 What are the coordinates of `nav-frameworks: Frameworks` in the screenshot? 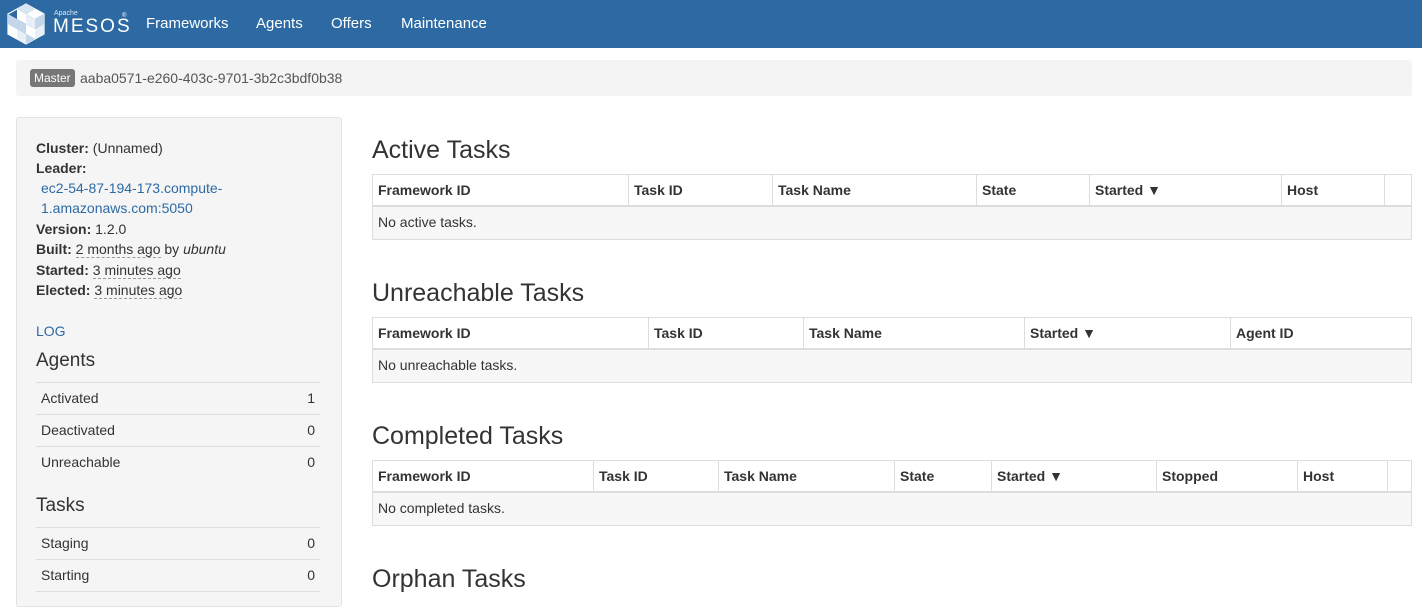 It's located at (187, 23).